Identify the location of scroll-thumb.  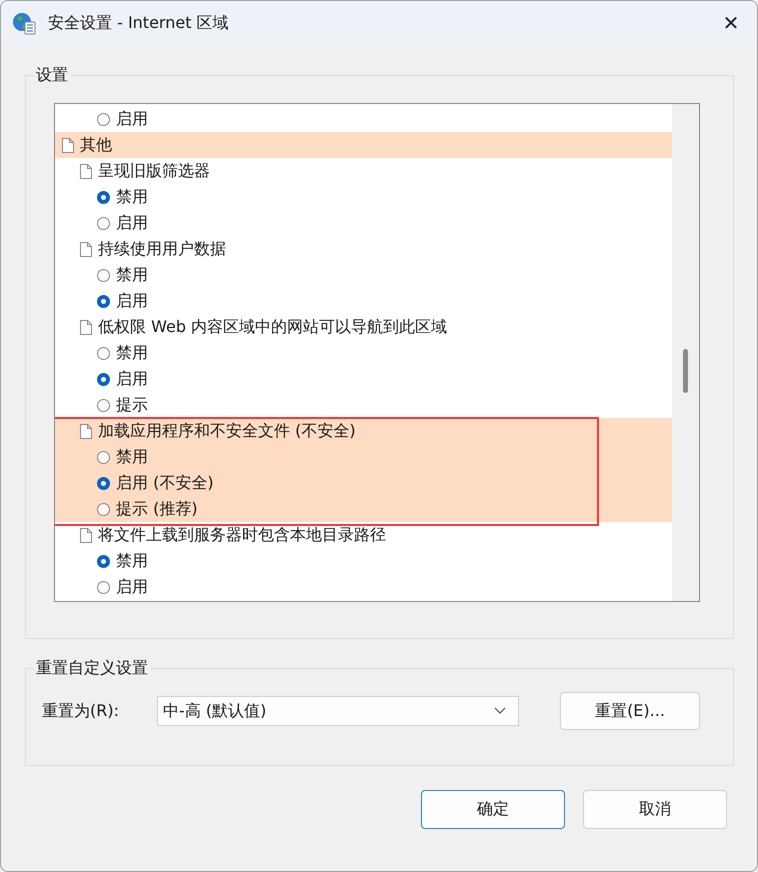
(685, 371).